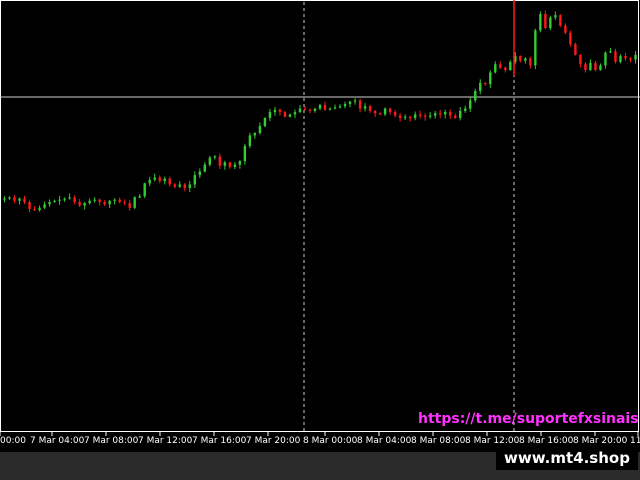  I want to click on x-tick-label: 7 Mar 04:00, so click(57, 441).